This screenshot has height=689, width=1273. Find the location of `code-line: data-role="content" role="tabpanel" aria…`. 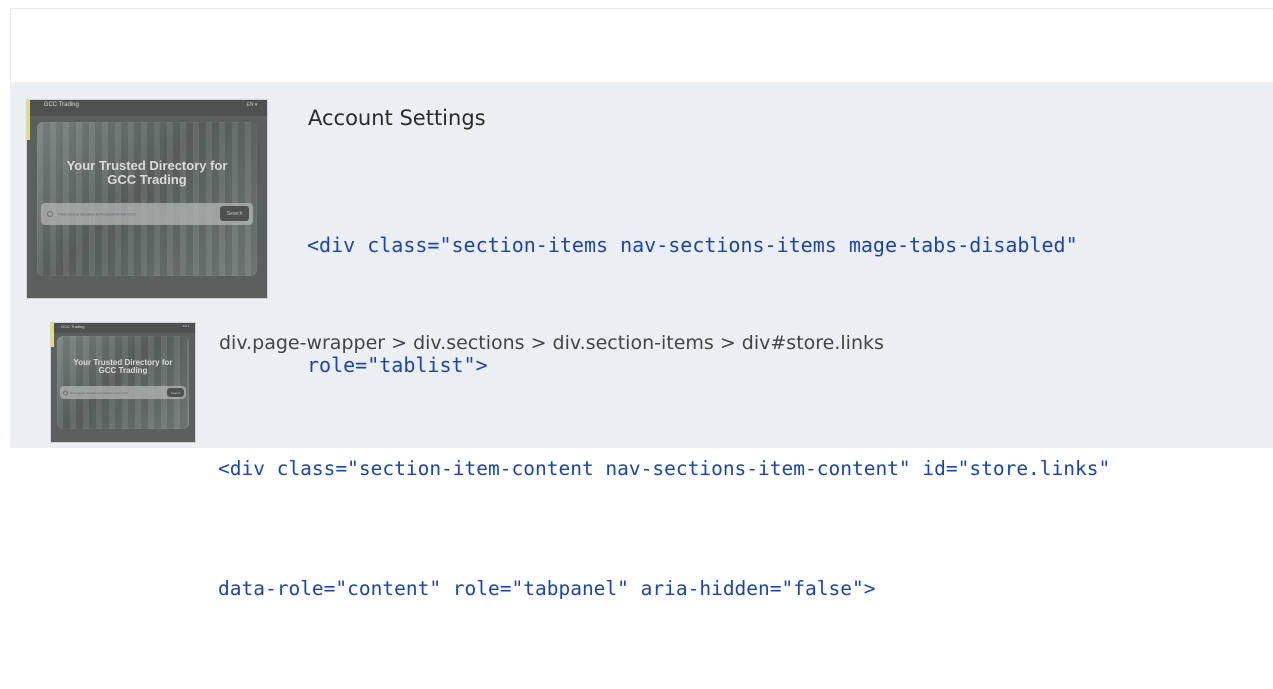

code-line: data-role="content" role="tabpanel" aria… is located at coordinates (547, 588).